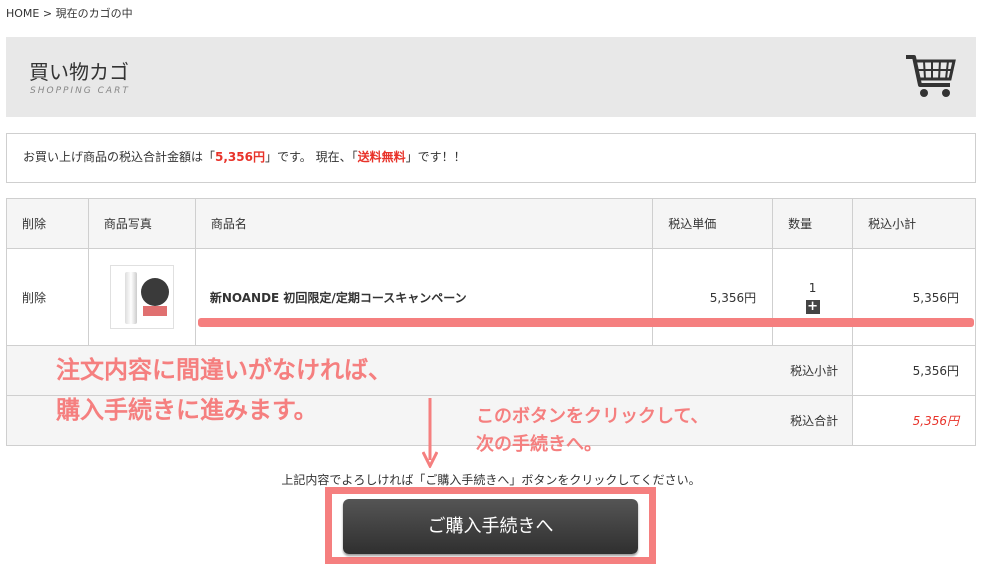 Image resolution: width=982 pixels, height=570 pixels. I want to click on breadcrumb-home-link: HOME, so click(22, 13).